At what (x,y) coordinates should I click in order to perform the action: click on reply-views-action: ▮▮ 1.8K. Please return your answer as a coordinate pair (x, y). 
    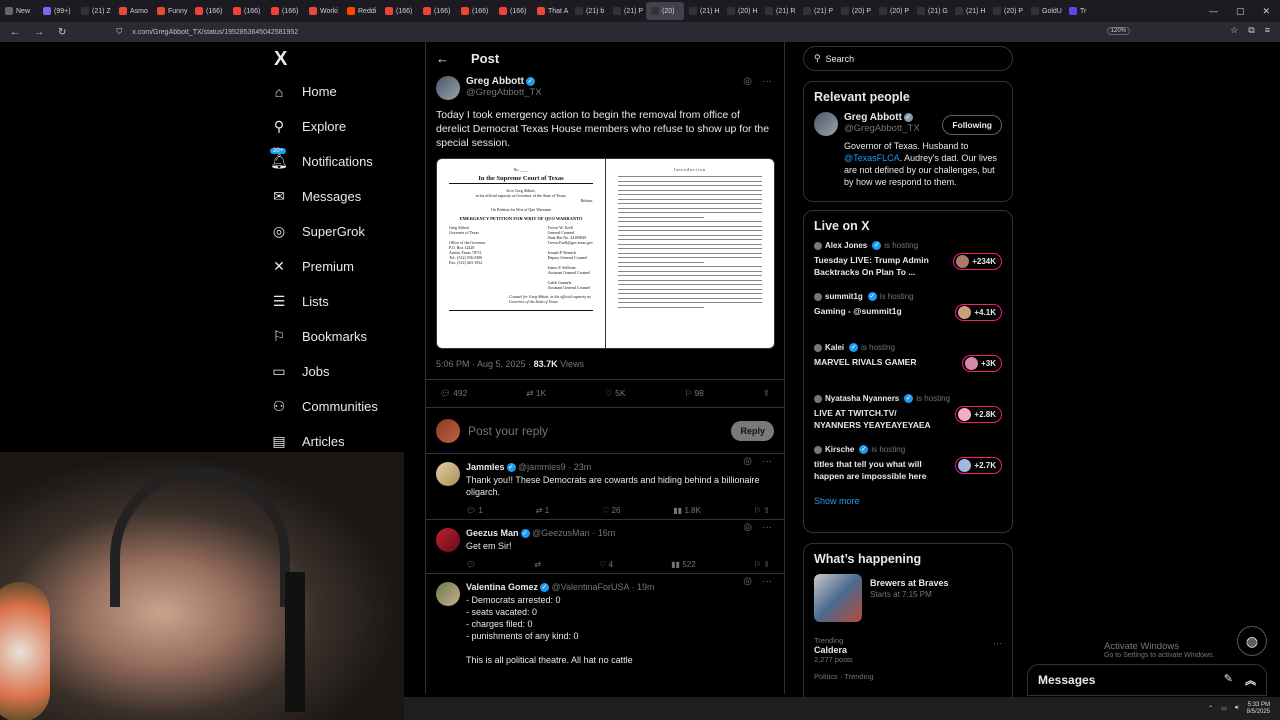
    Looking at the image, I should click on (687, 510).